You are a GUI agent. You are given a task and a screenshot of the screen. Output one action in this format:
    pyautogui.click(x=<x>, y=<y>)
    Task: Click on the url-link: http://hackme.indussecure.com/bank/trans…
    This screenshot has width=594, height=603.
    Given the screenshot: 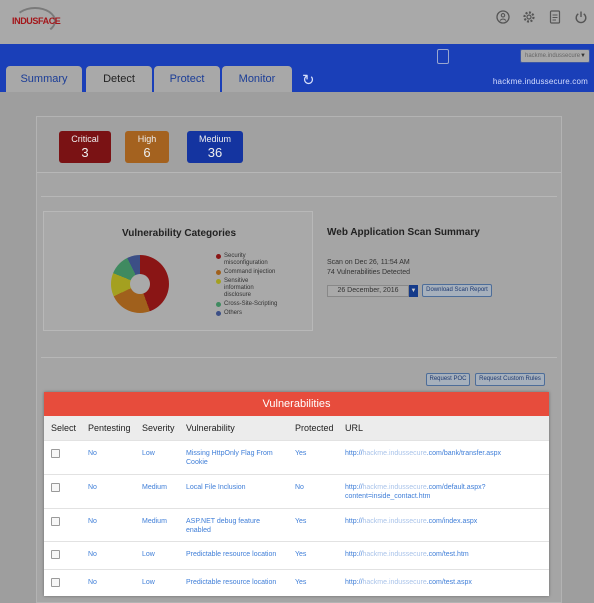 What is the action you would take?
    pyautogui.click(x=435, y=453)
    